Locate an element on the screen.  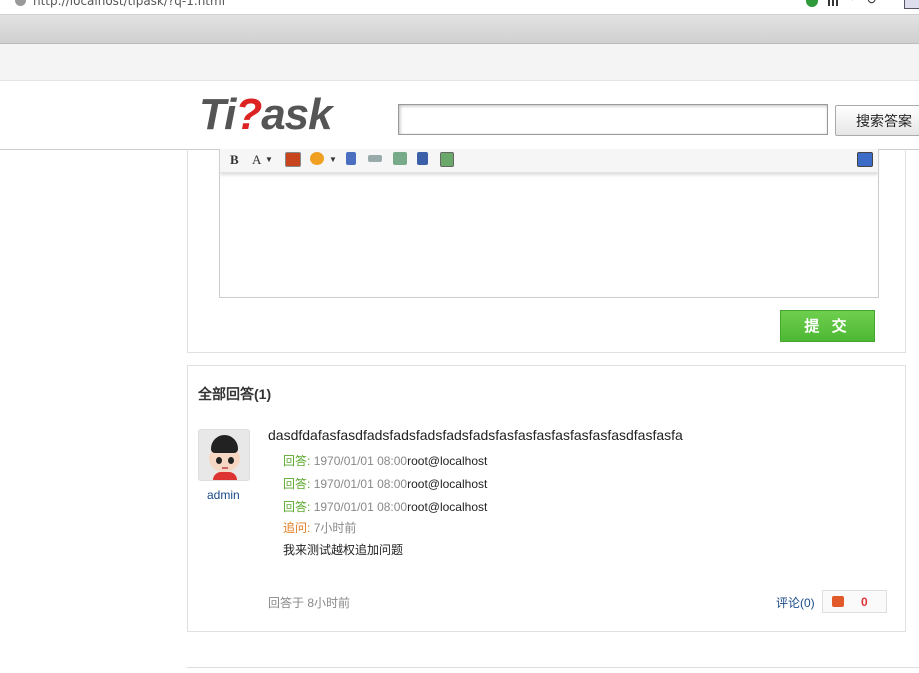
divider is located at coordinates (553, 667).